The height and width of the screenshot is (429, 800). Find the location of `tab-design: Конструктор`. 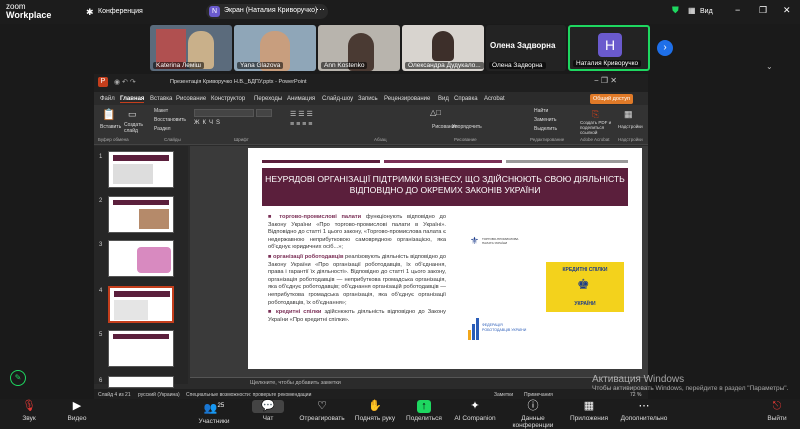

tab-design: Конструктор is located at coordinates (228, 99).